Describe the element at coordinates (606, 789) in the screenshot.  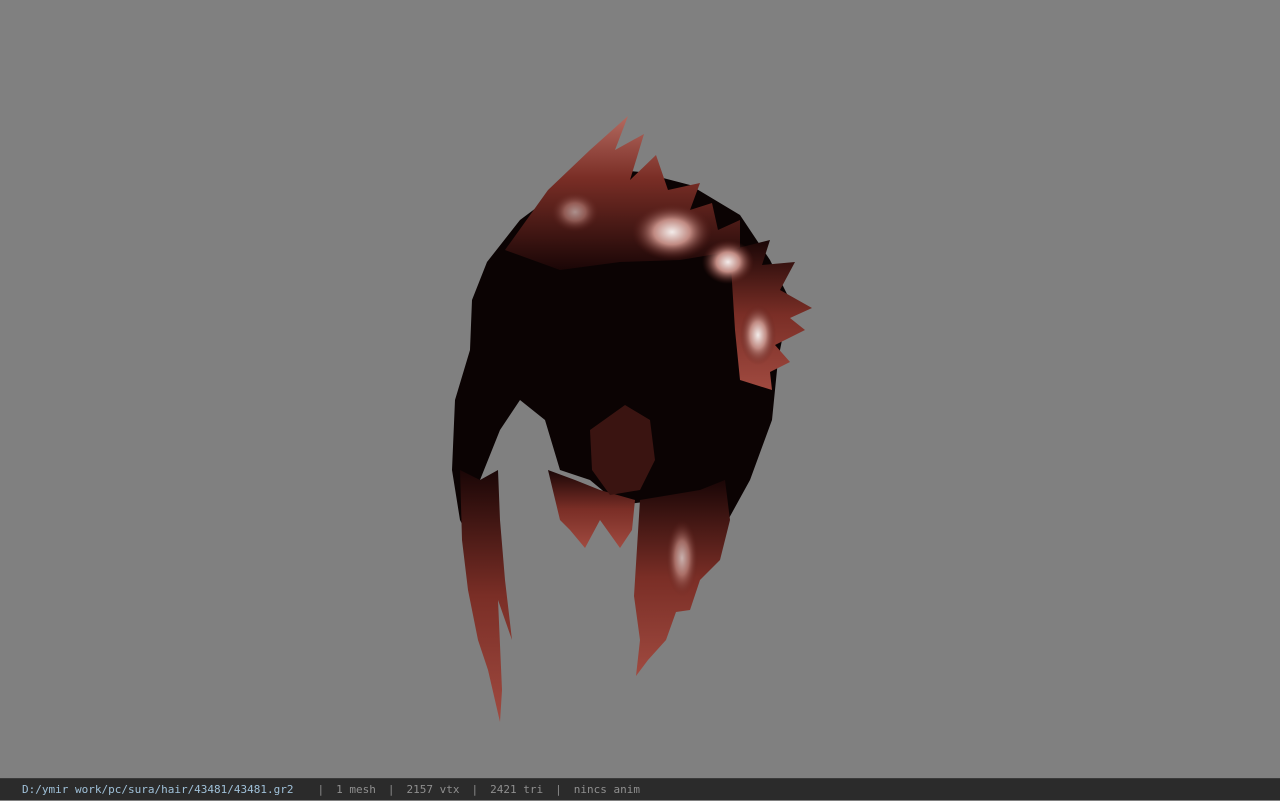
I see `animation-status: nincs anim` at that location.